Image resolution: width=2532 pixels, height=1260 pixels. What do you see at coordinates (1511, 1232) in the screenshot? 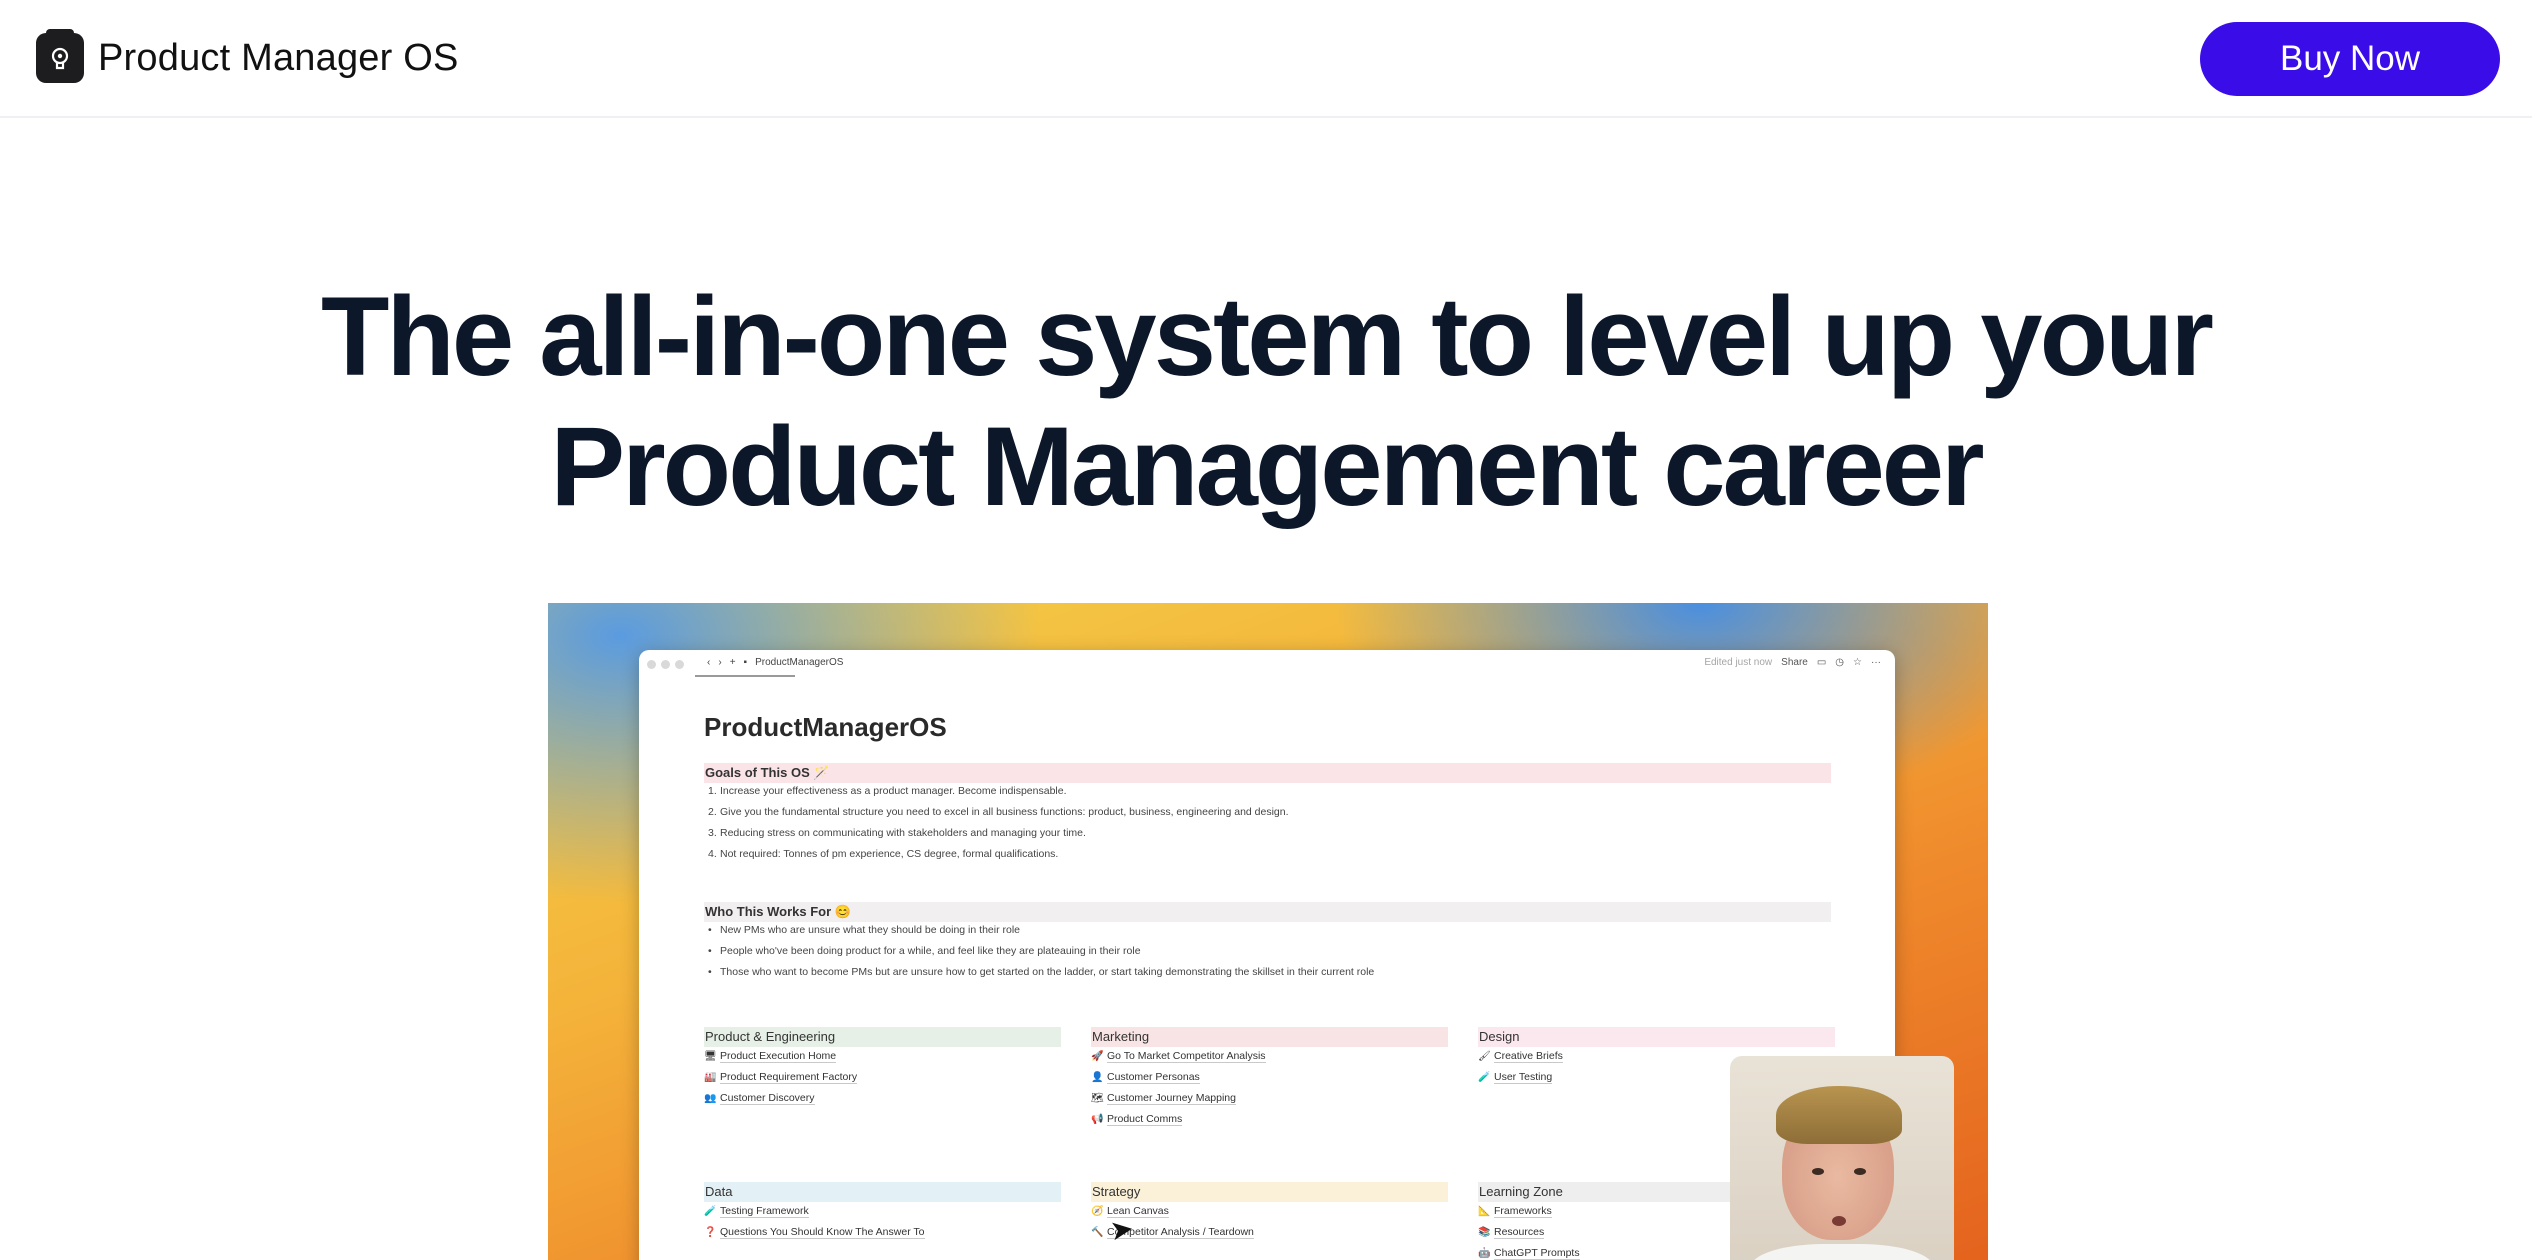
I see `link-resources: 📚 Resources` at bounding box center [1511, 1232].